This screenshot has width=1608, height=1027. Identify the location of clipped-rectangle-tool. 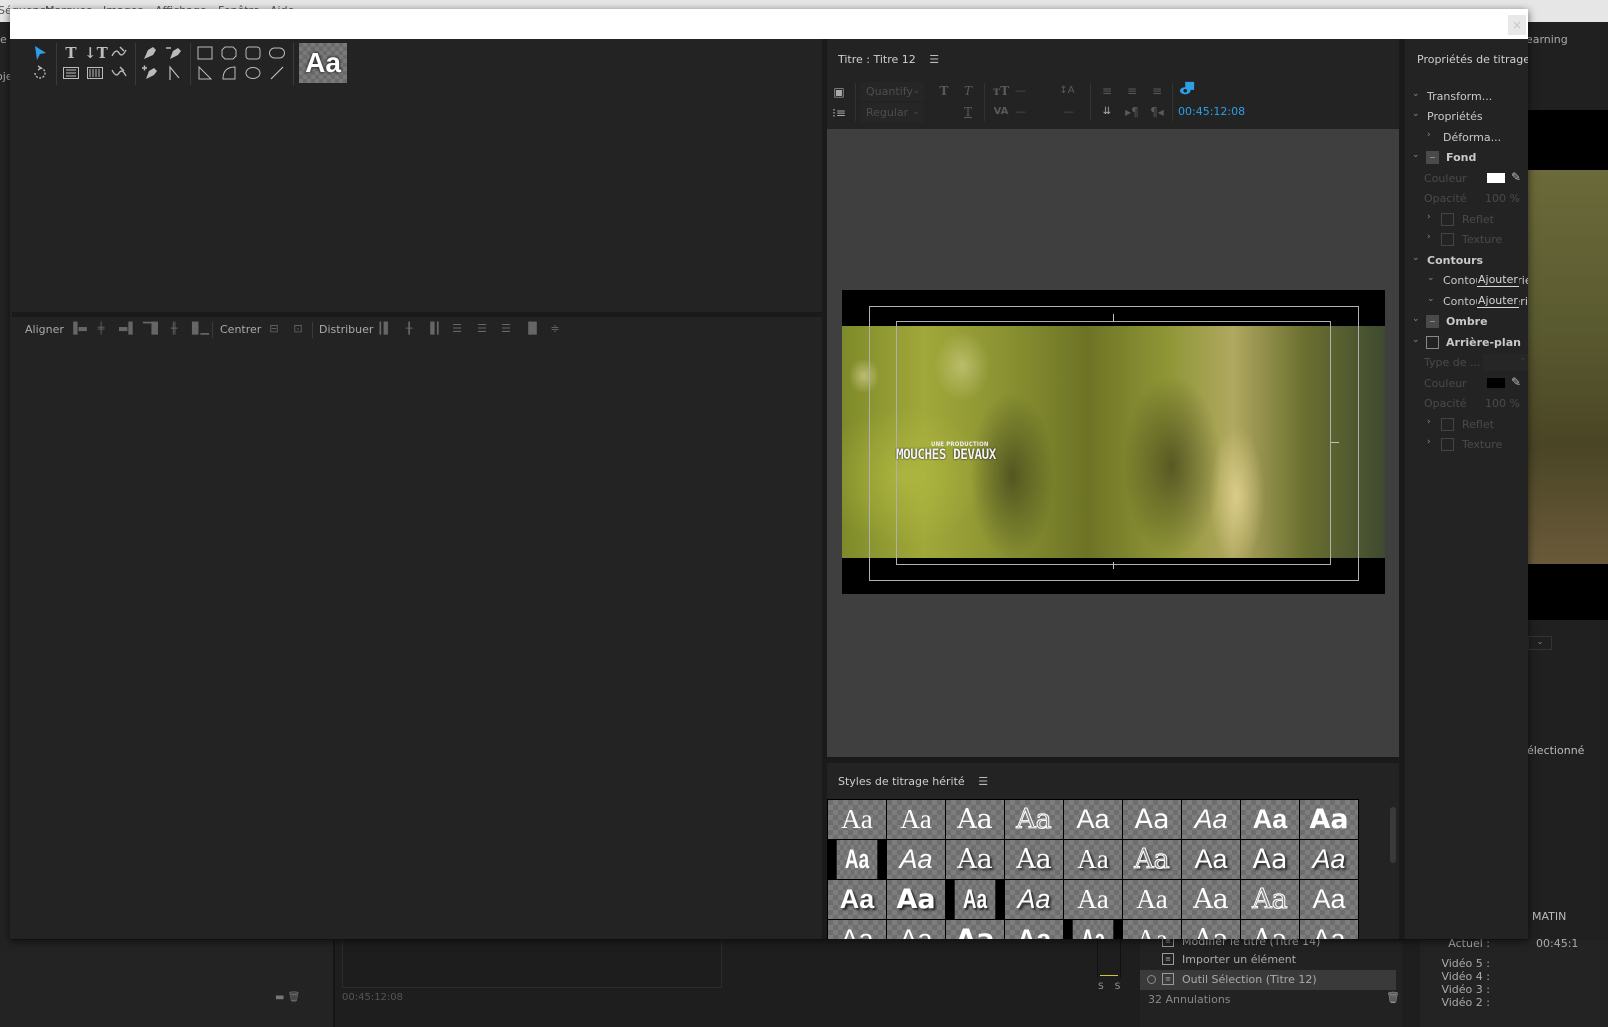
(229, 53).